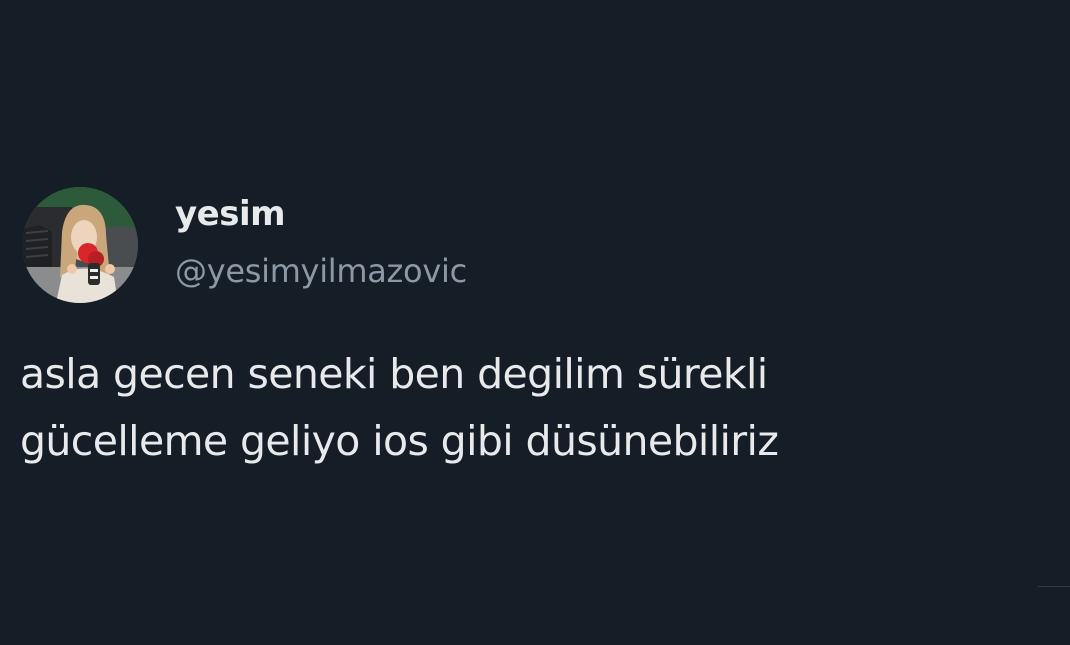 The image size is (1070, 645). What do you see at coordinates (394, 374) in the screenshot?
I see `tweet-text-line: asla gecen seneki ben degilim sürekli` at bounding box center [394, 374].